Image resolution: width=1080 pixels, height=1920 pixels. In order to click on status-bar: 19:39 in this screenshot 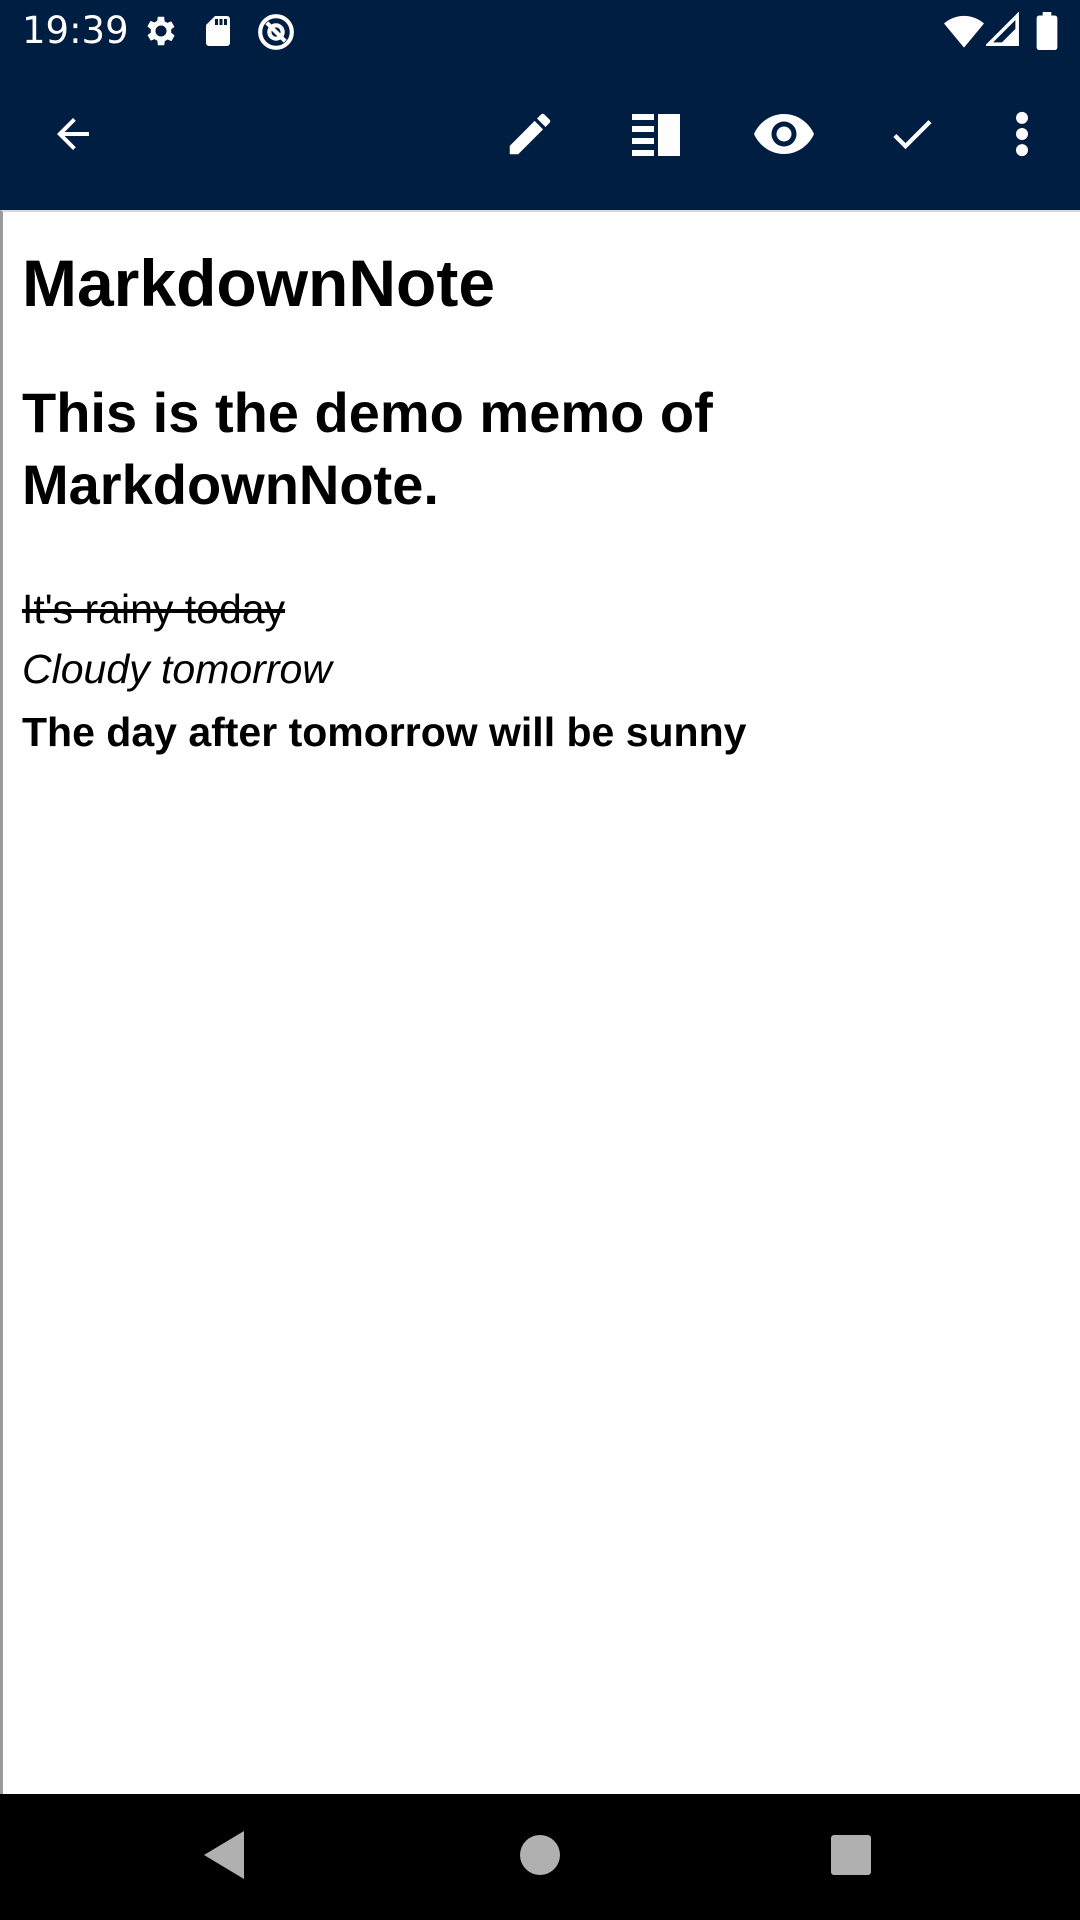, I will do `click(540, 31)`.